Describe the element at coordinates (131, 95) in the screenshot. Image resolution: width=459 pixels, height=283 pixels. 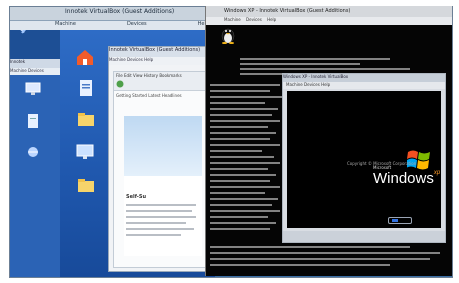
I see `bookmark-getting-started: Getting Started` at that location.